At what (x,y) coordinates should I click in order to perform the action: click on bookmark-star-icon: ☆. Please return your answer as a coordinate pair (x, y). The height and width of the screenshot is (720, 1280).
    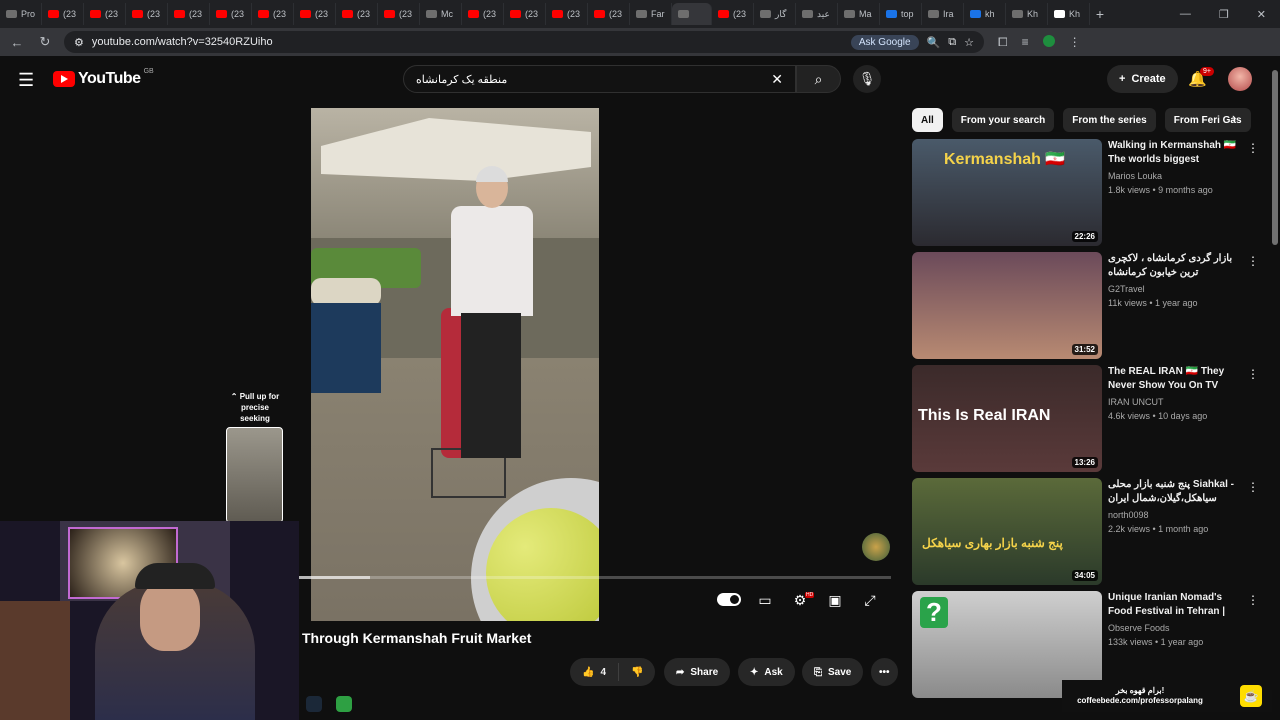
    Looking at the image, I should click on (969, 42).